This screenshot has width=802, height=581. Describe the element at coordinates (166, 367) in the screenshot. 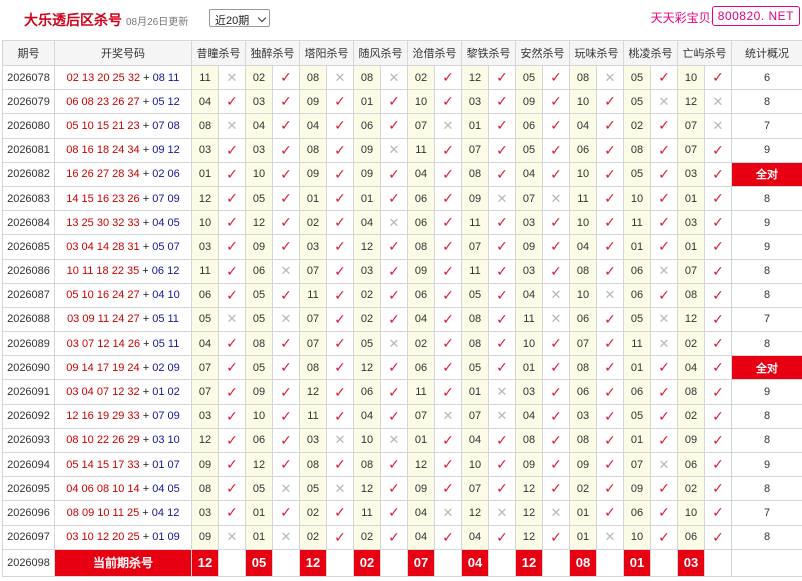

I see `back-numbers: 02 09` at that location.